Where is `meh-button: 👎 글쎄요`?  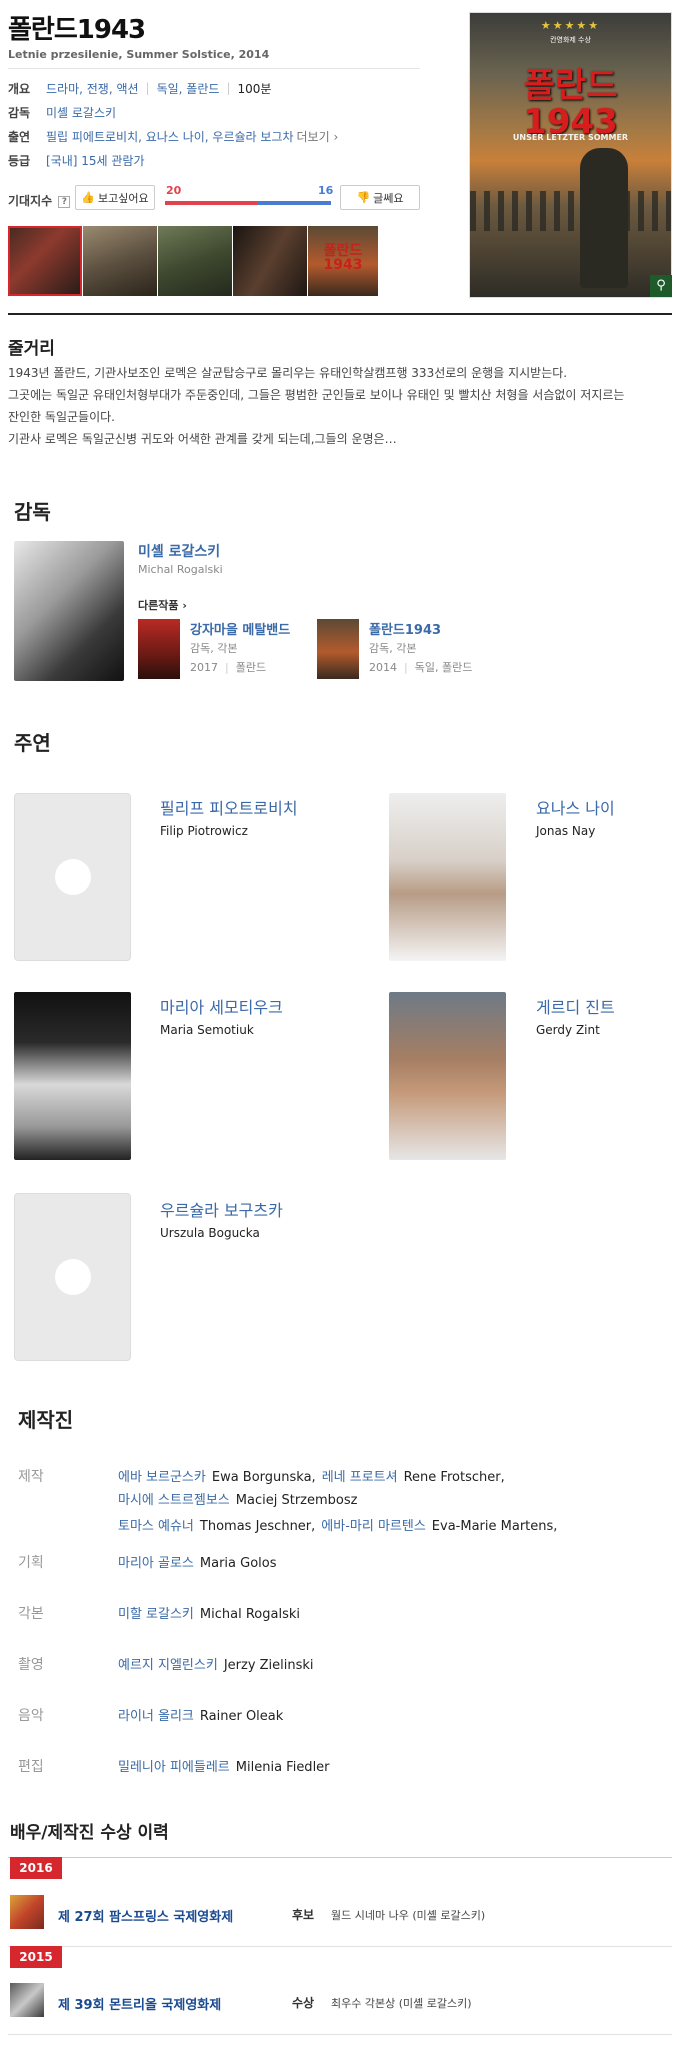
meh-button: 👎 글쎄요 is located at coordinates (380, 197).